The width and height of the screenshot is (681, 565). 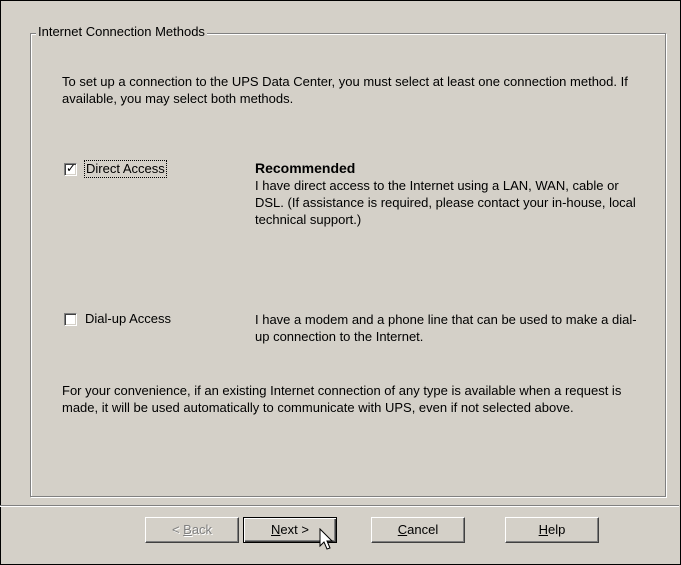 I want to click on cancel-button-label: Cancel, so click(x=418, y=529).